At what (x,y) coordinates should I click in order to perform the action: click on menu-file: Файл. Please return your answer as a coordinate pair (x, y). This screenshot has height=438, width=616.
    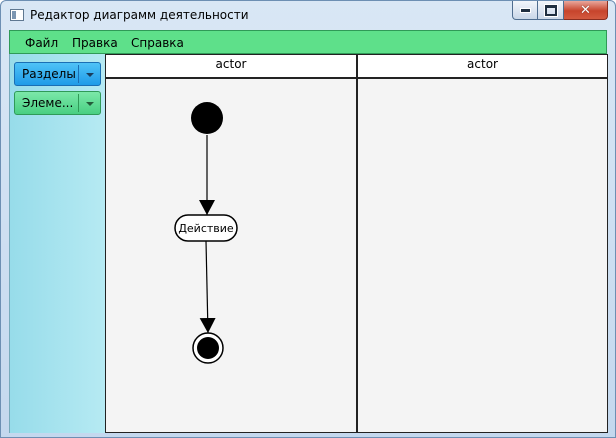
    Looking at the image, I should click on (41, 43).